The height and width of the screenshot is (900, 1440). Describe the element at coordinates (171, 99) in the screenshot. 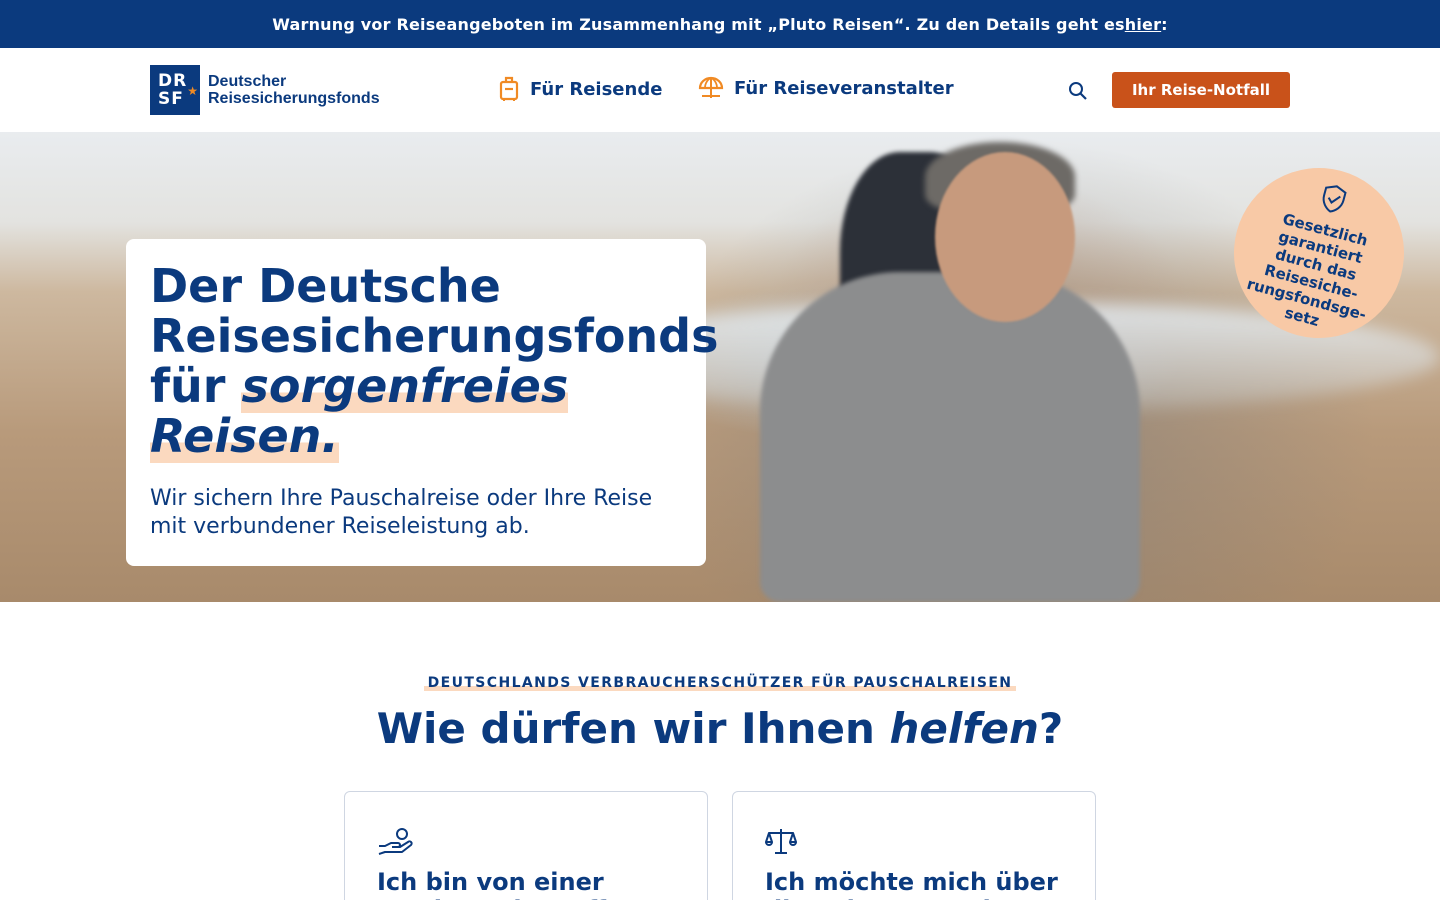

I see `logo-mark-line2: SF` at that location.